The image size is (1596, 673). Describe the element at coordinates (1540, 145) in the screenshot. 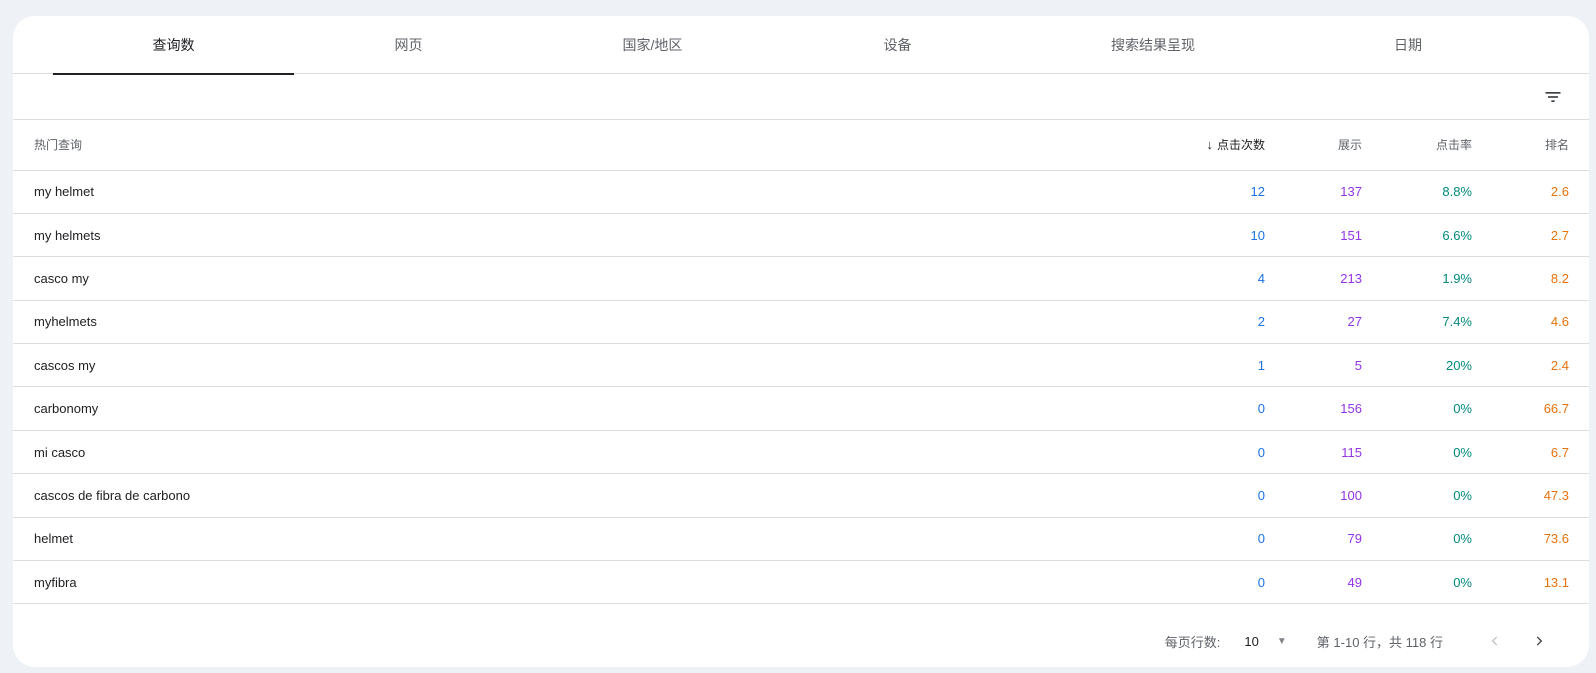

I see `header-position: 排名` at that location.